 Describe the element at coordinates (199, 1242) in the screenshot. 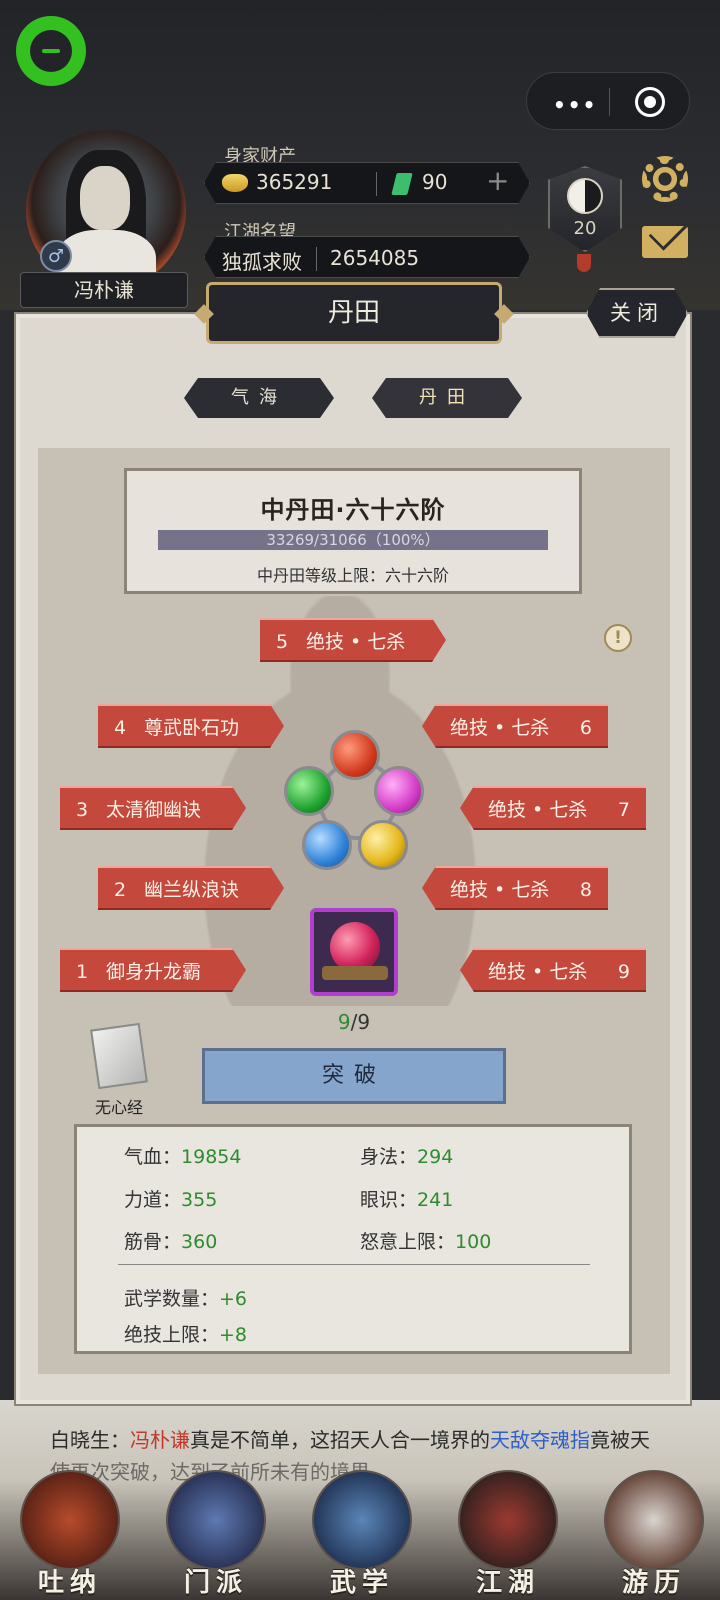

I see `stat-value: 360` at that location.